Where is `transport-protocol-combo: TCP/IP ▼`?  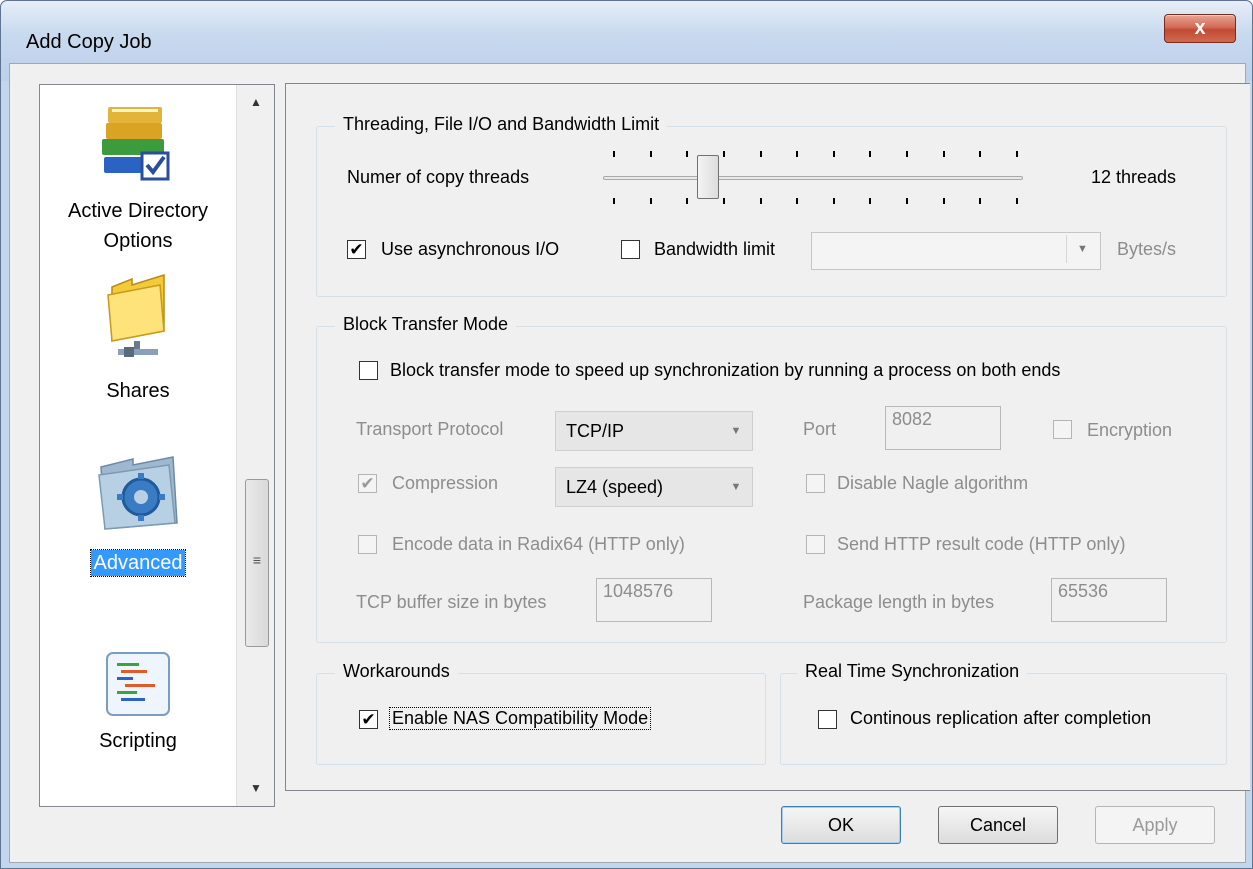 transport-protocol-combo: TCP/IP ▼ is located at coordinates (654, 431).